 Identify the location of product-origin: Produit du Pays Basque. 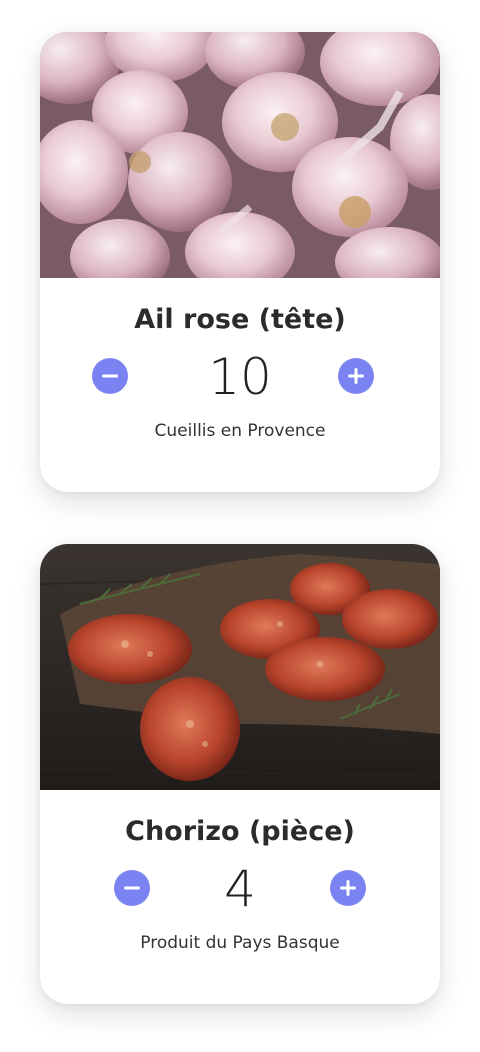
(240, 943).